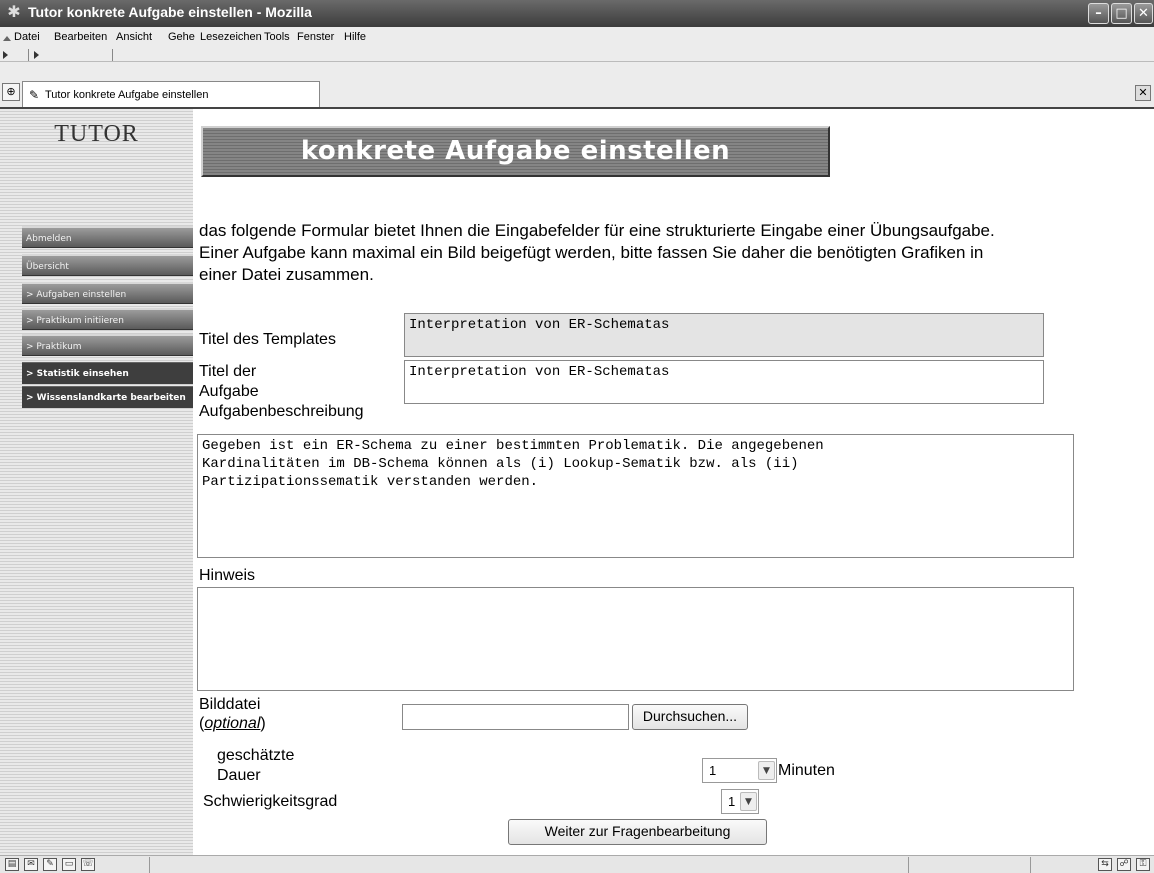  What do you see at coordinates (355, 37) in the screenshot?
I see `menu-hilfe: Hilfe` at bounding box center [355, 37].